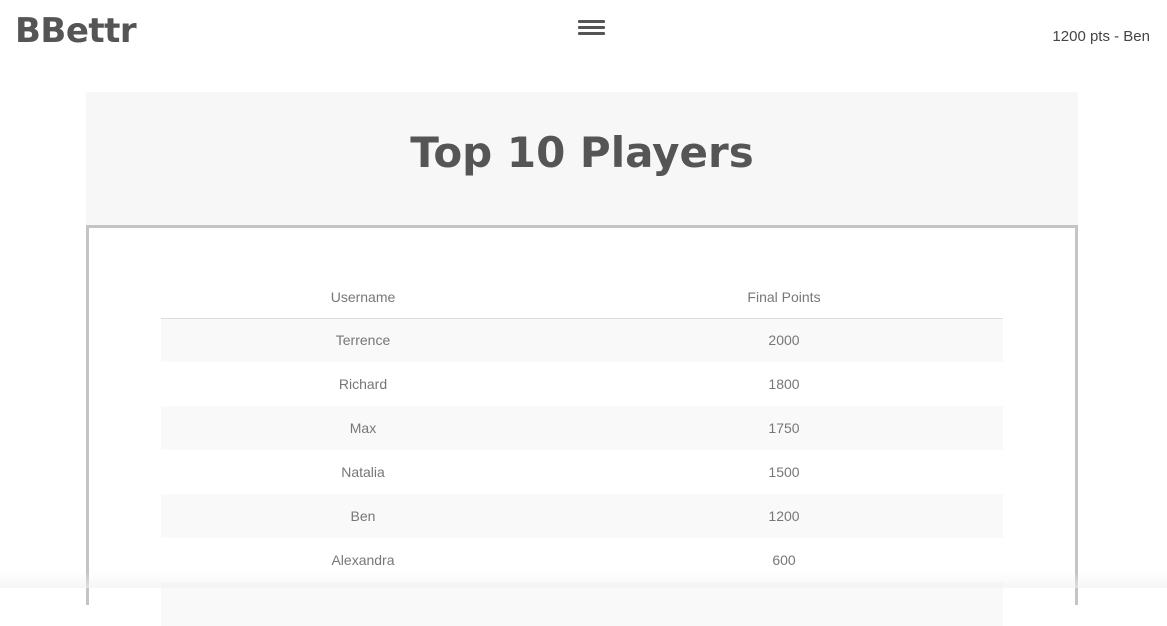  I want to click on points-cell: 2000, so click(784, 340).